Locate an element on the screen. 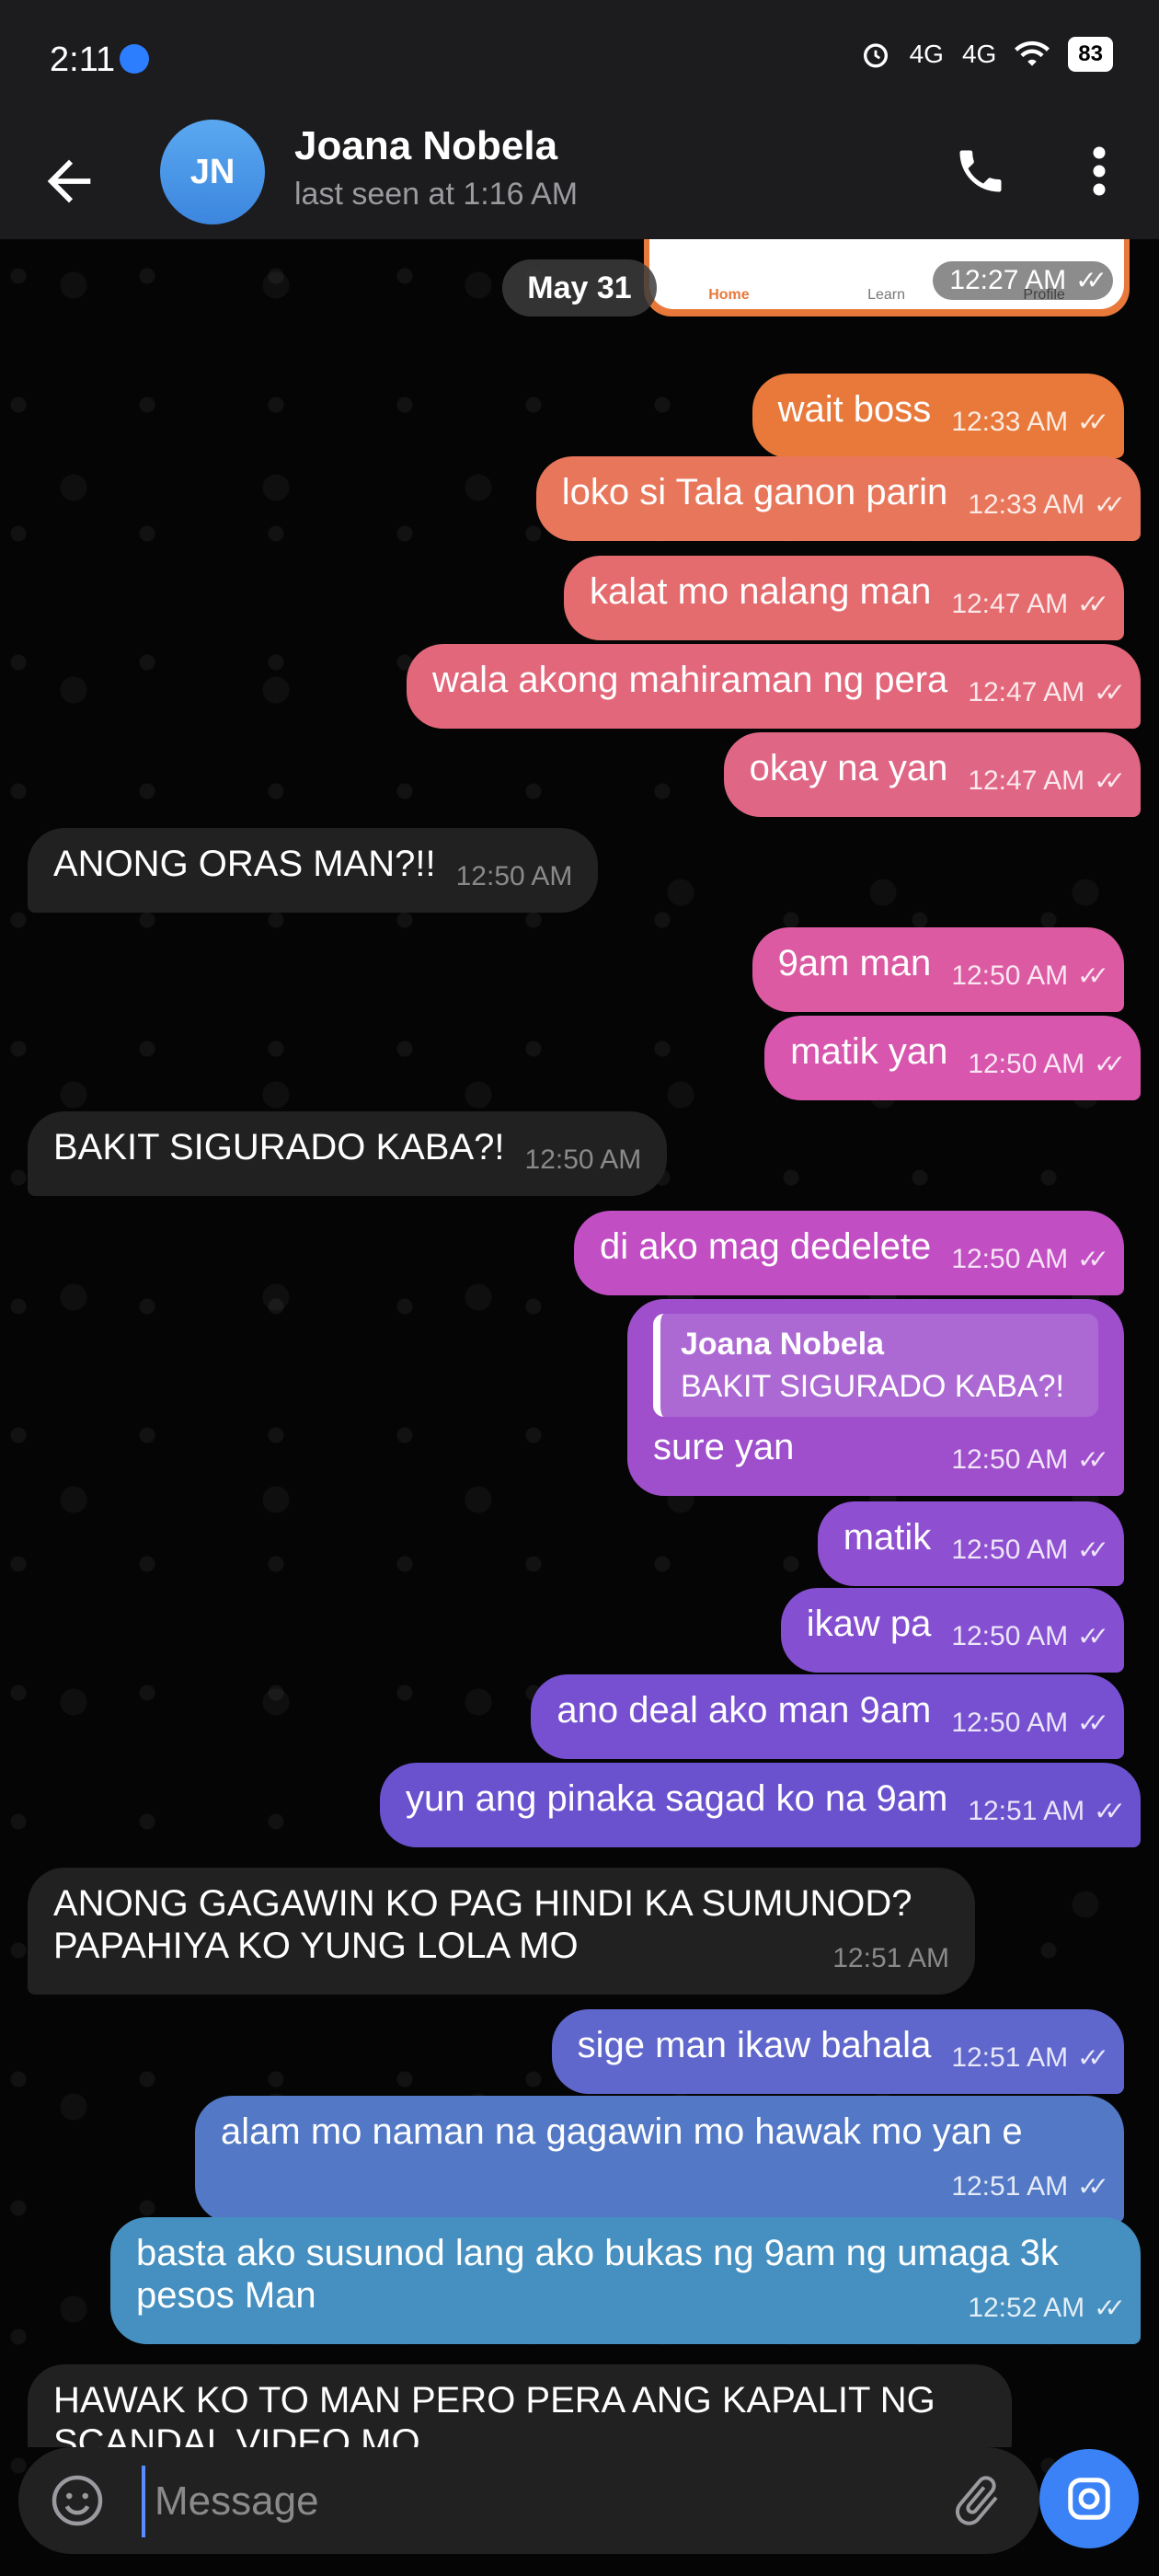 The width and height of the screenshot is (1159, 2576). camera-icon is located at coordinates (1089, 2499).